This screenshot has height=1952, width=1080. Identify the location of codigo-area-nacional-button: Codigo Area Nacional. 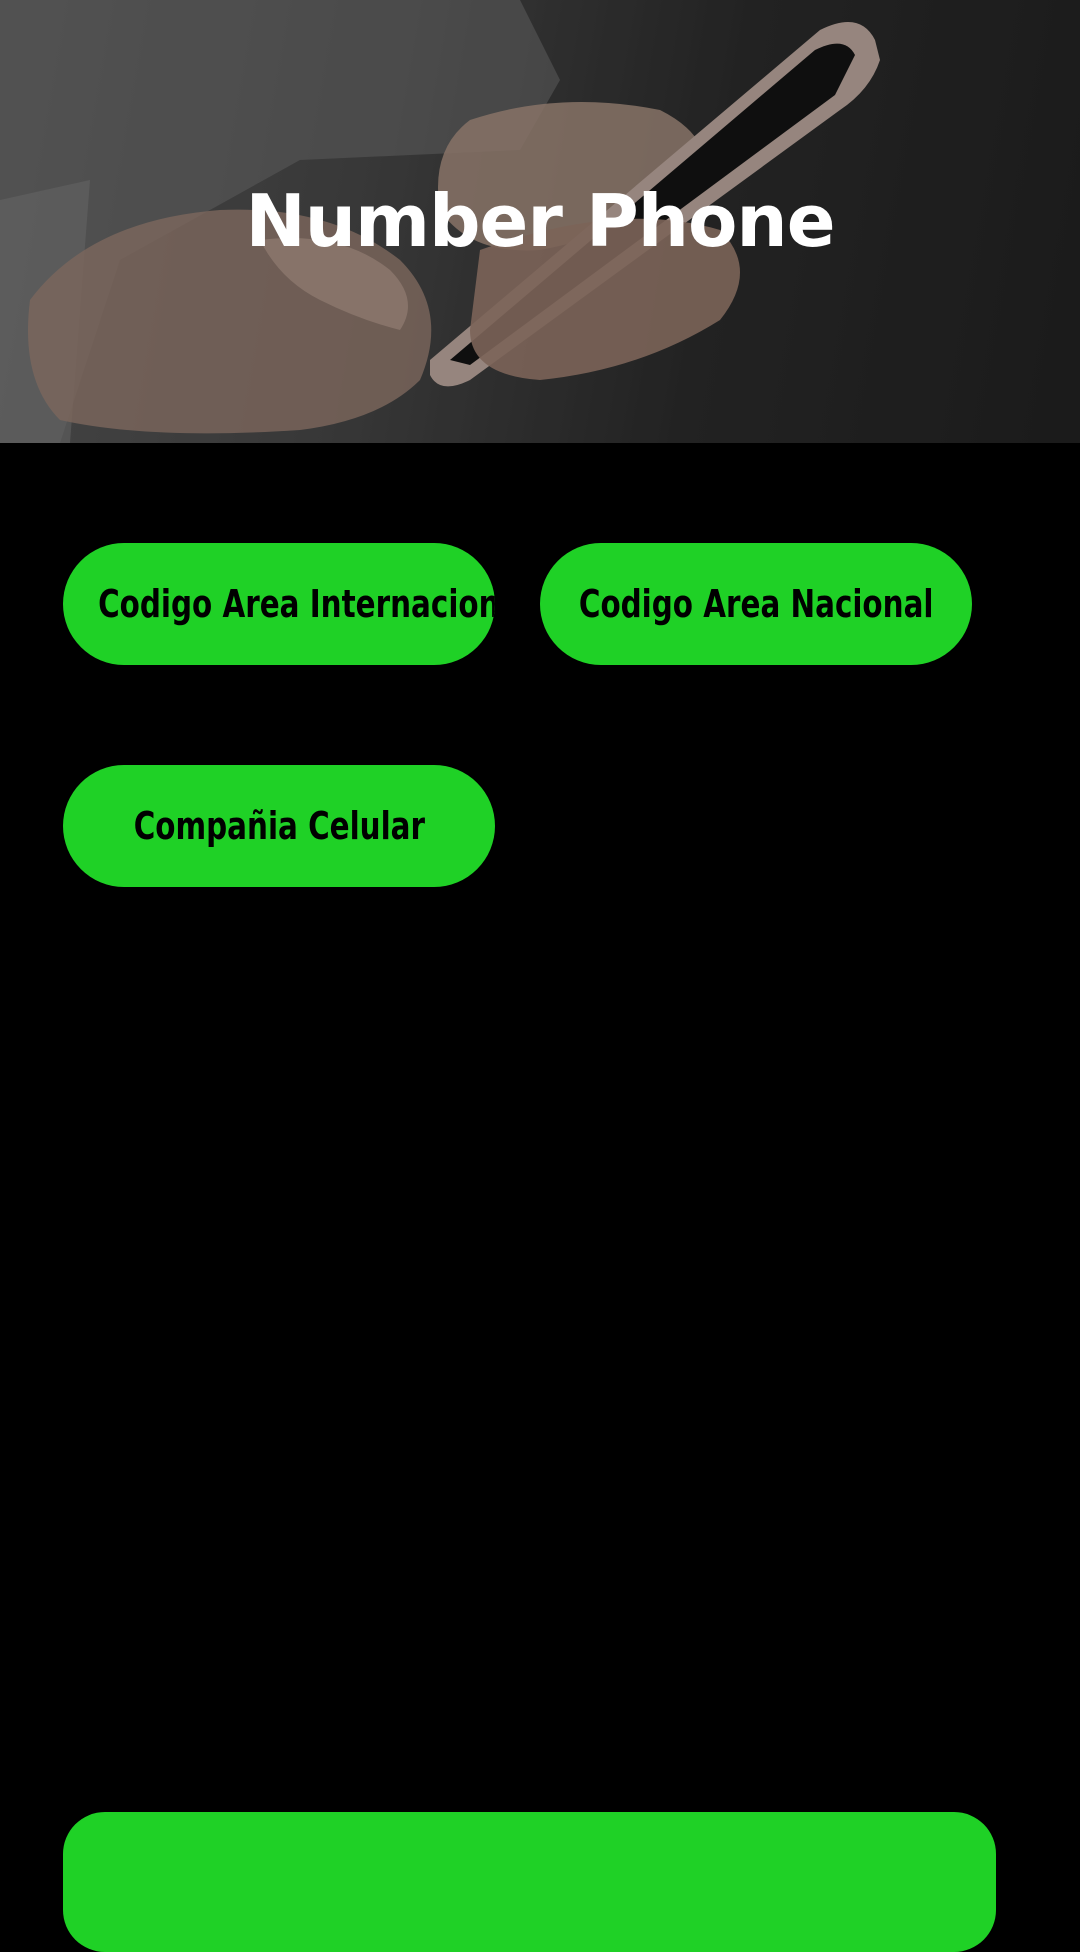
(756, 604).